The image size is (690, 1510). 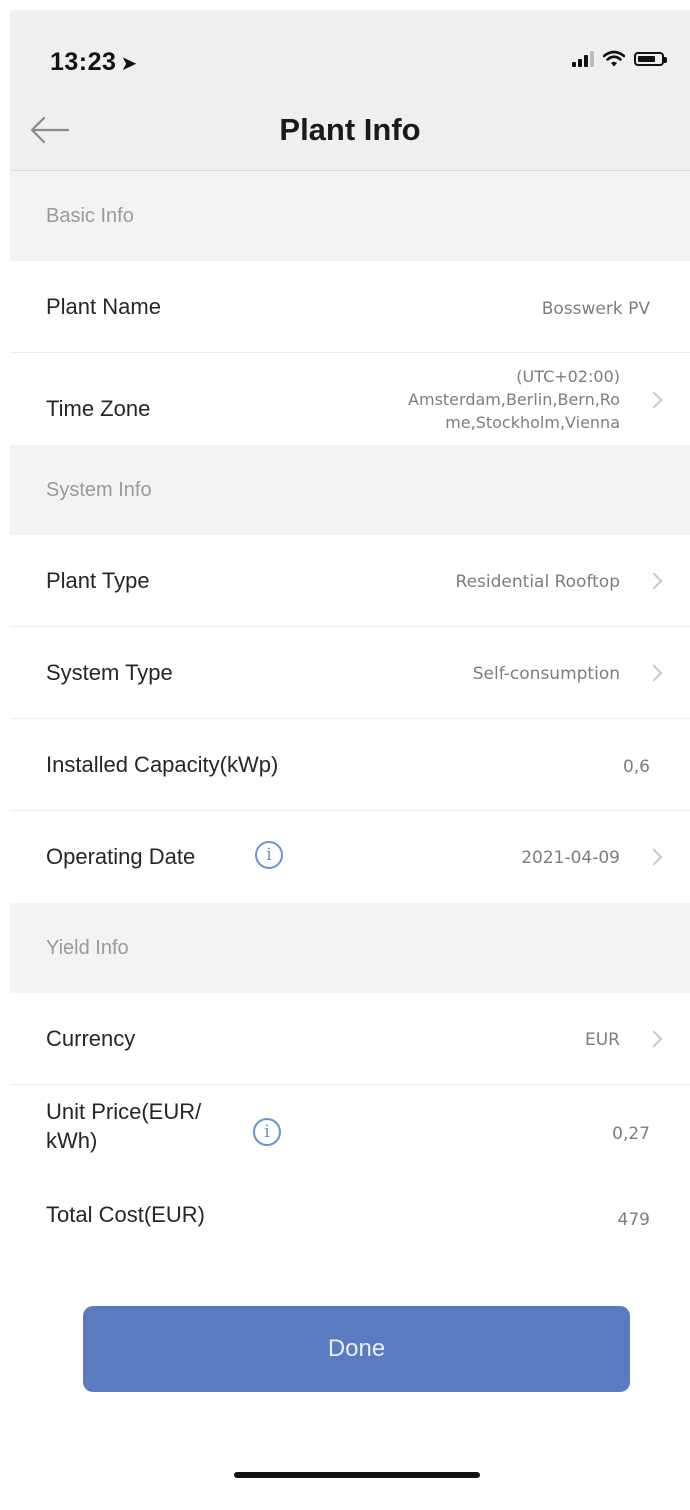 What do you see at coordinates (614, 58) in the screenshot?
I see `wifi-icon` at bounding box center [614, 58].